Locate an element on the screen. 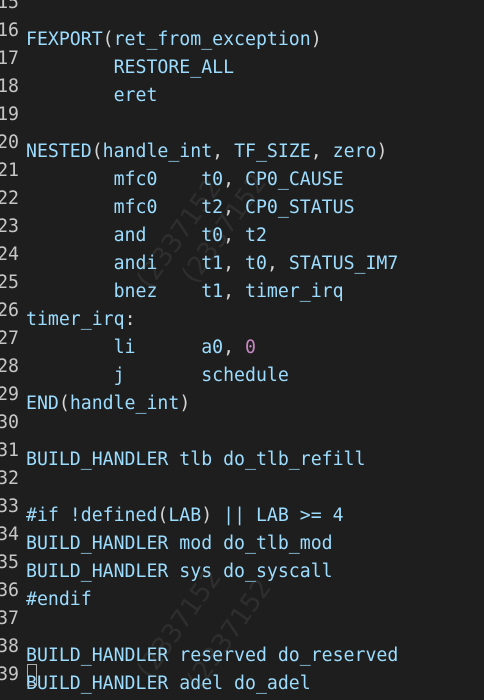  code-line: 22 mfc0 t2, CP0_STATUS is located at coordinates (242, 201).